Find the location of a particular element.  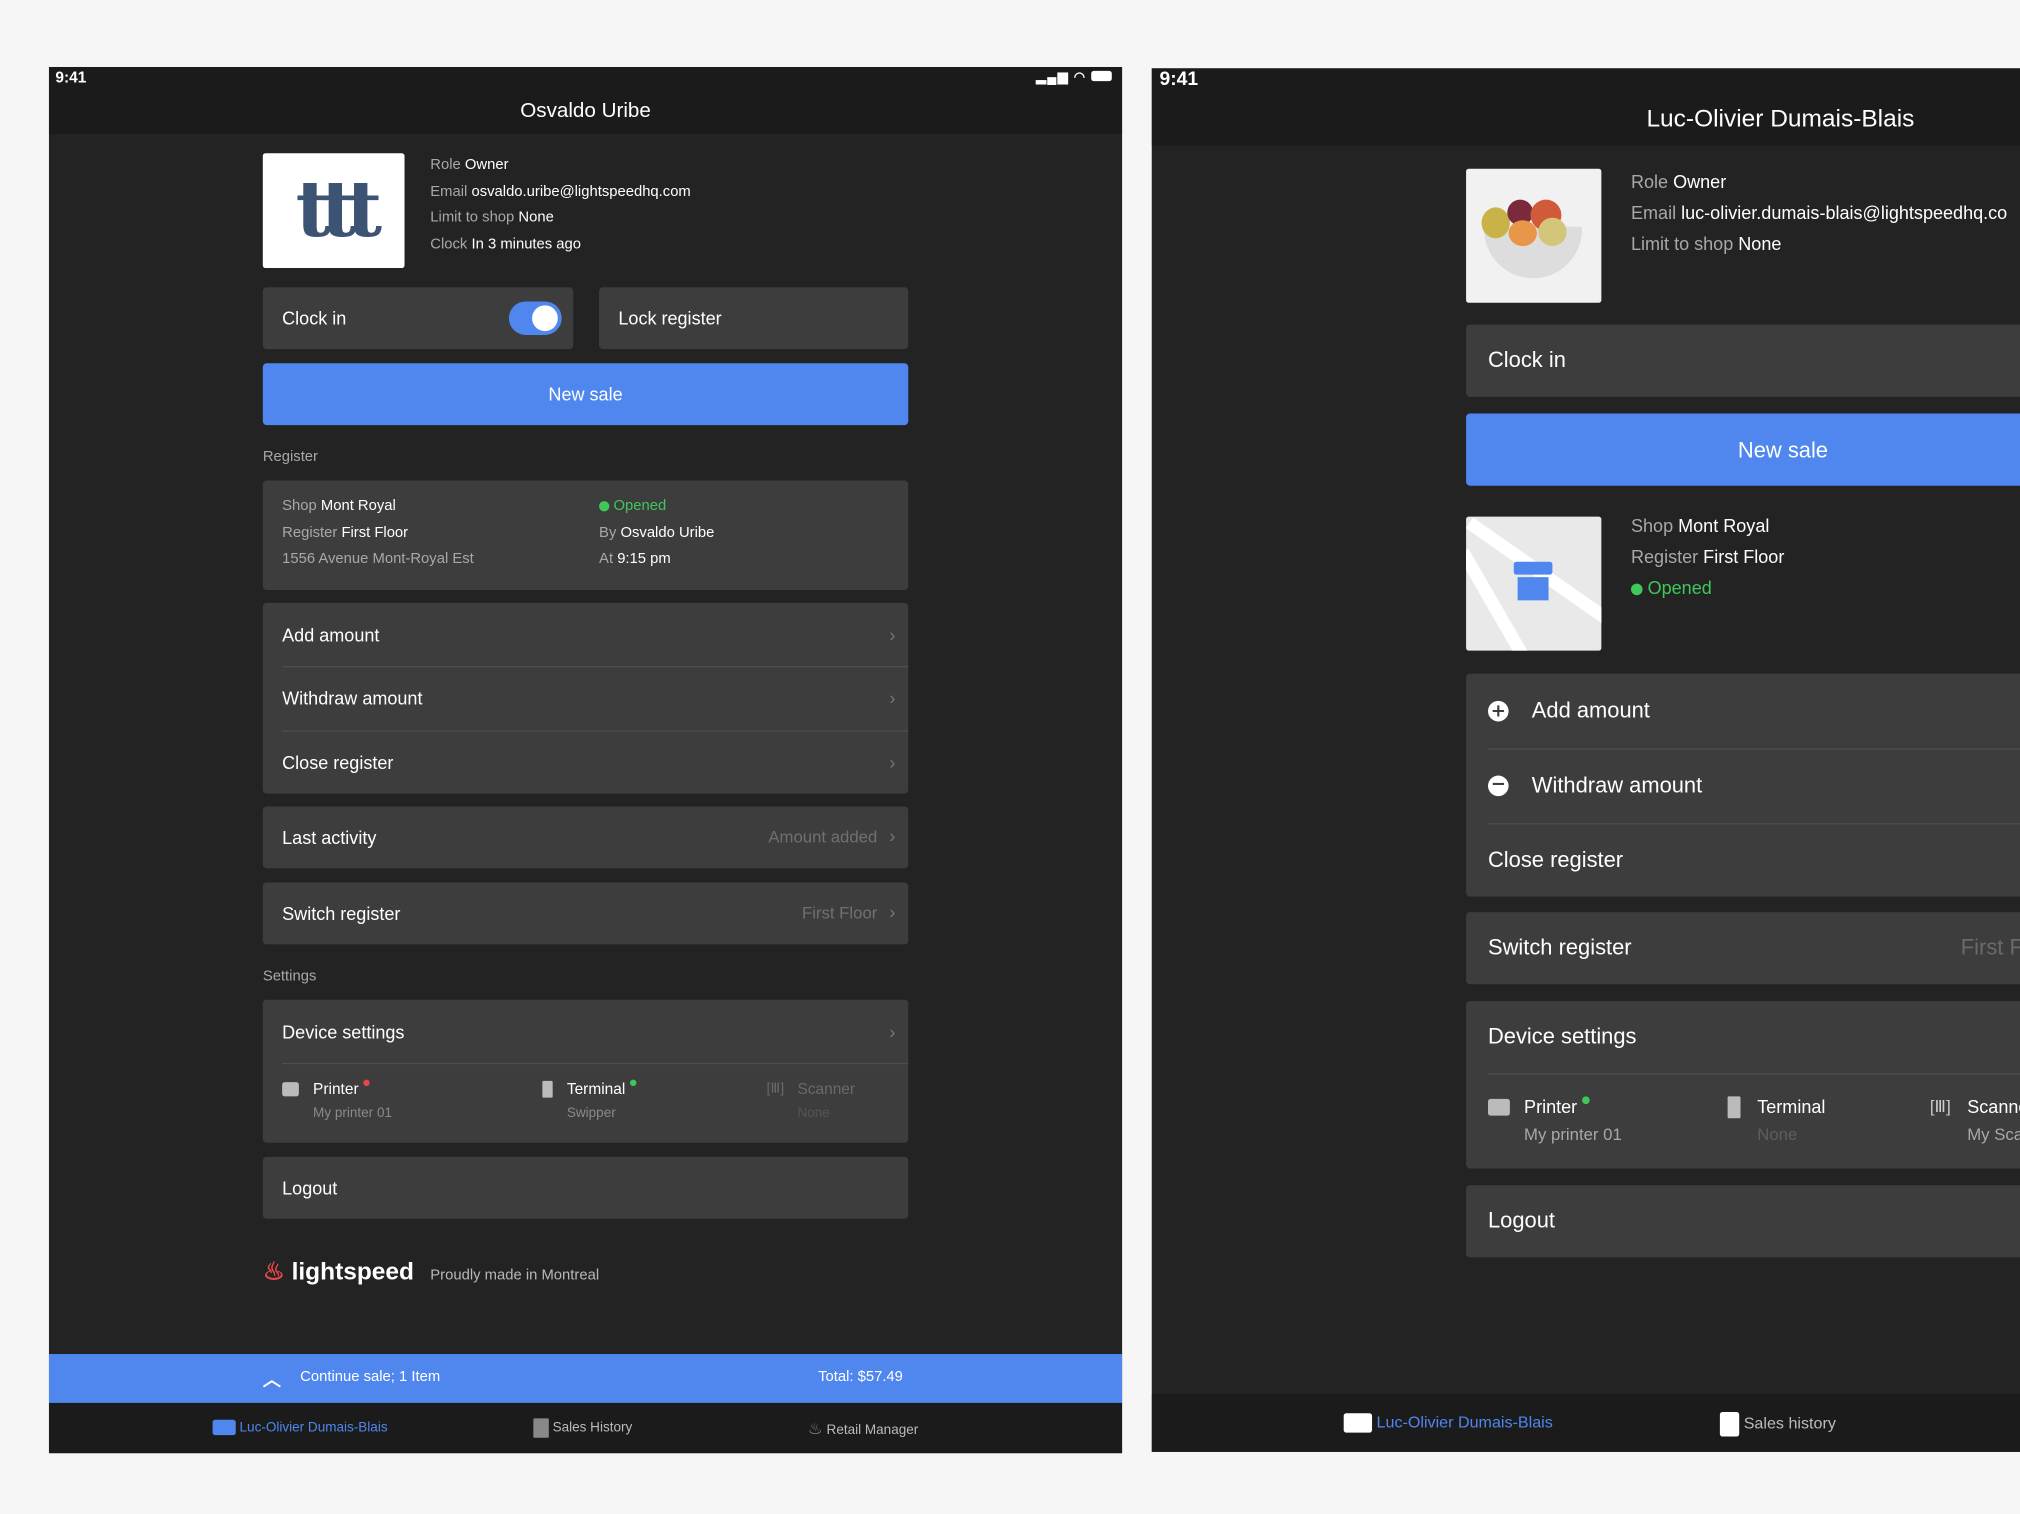

page-title: Osvaldo Uribe is located at coordinates (585, 111).